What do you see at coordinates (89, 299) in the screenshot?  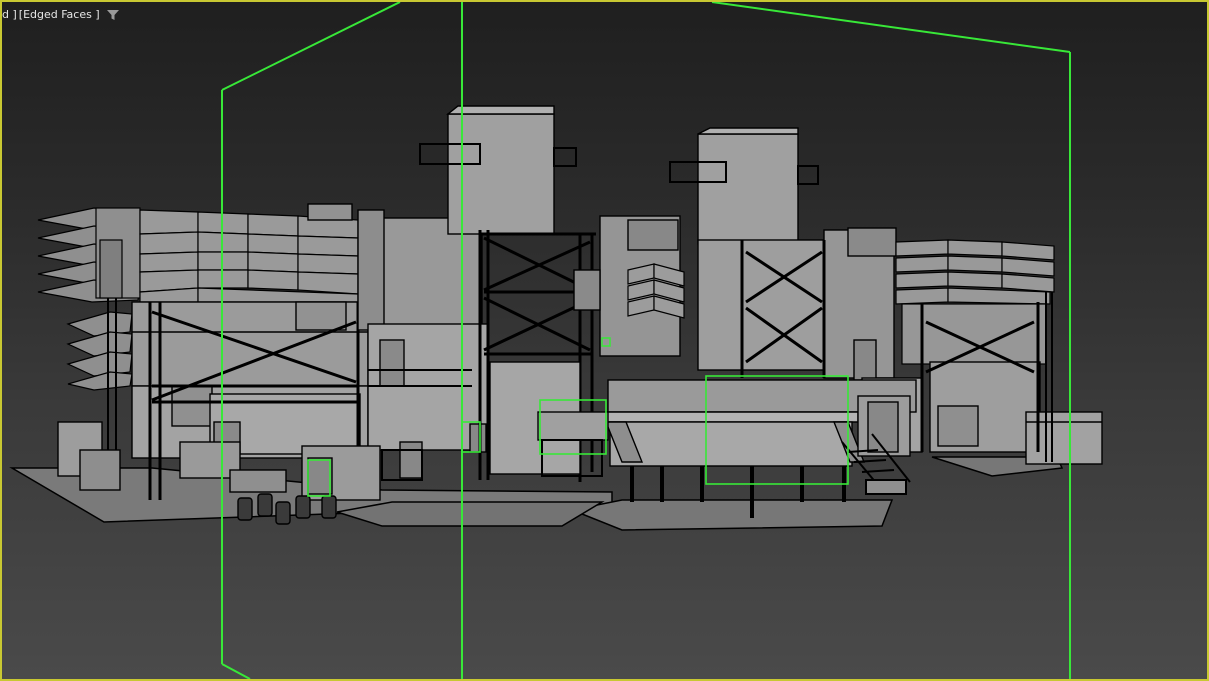 I see `left-louver-unit` at bounding box center [89, 299].